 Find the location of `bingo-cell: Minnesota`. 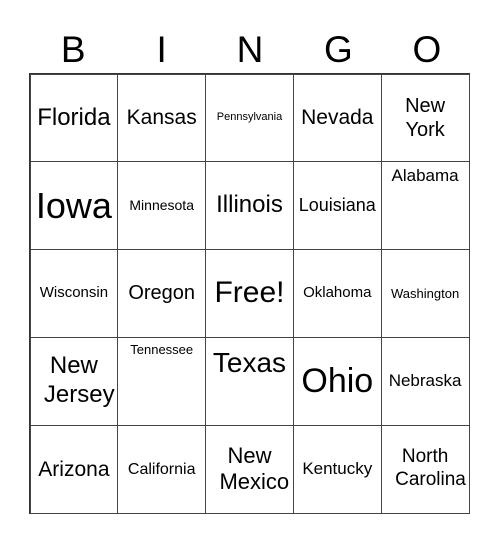

bingo-cell: Minnesota is located at coordinates (162, 206).